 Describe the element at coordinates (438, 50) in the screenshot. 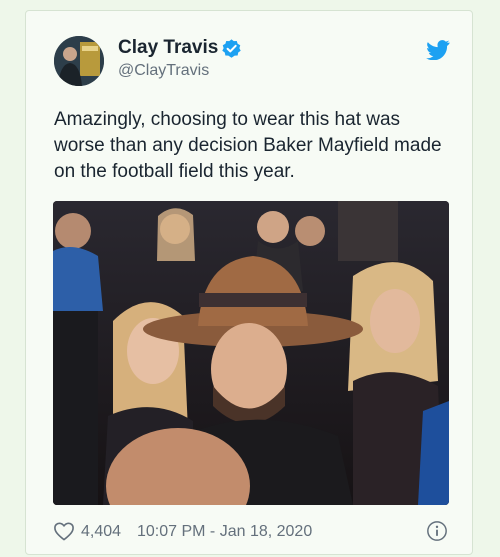

I see `twitter-bird-icon` at that location.